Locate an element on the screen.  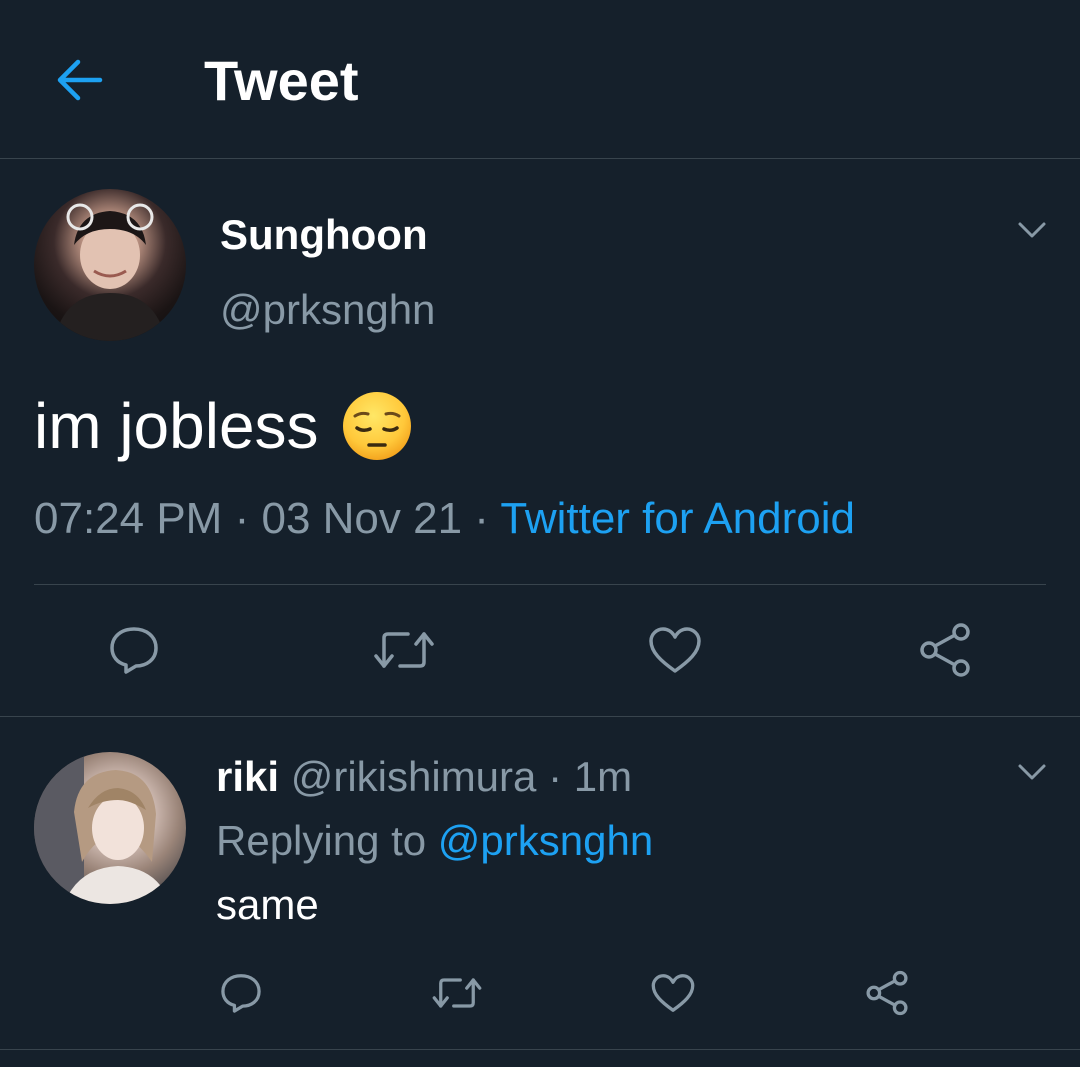
reply-options-button is located at coordinates (1032, 772).